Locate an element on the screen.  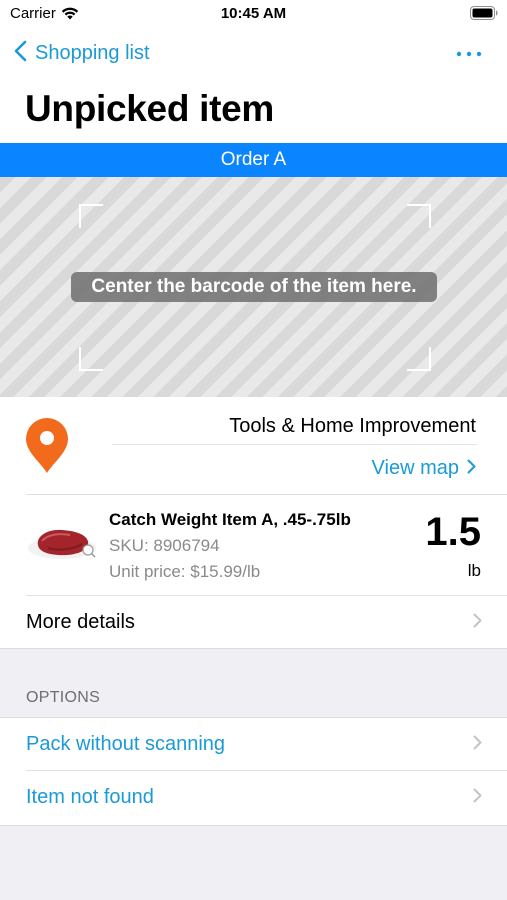
item-name: Catch Weight Item A, .45-.75lb is located at coordinates (230, 519).